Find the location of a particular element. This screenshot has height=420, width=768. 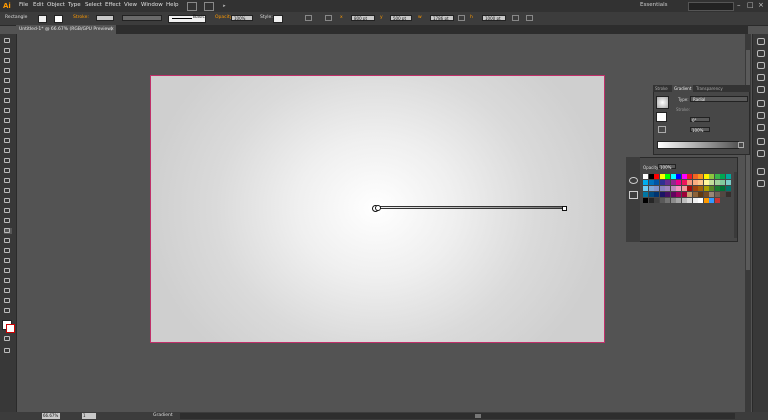

gradient-aspect-field: 100% is located at coordinates (700, 130).